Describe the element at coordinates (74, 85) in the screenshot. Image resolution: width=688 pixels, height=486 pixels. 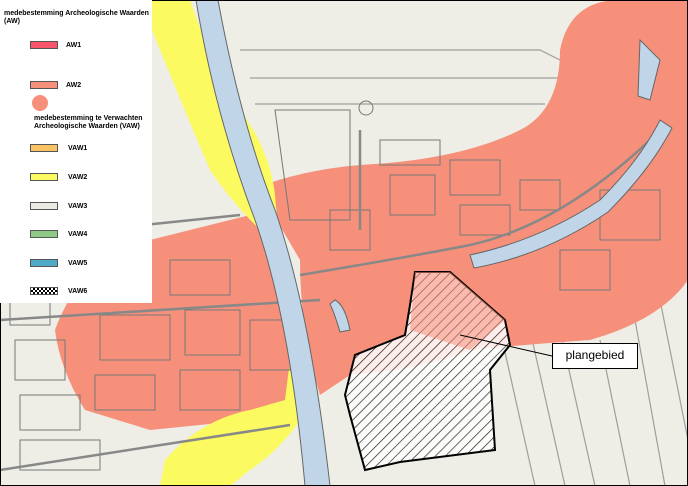
I see `aw2-label: AW2` at that location.